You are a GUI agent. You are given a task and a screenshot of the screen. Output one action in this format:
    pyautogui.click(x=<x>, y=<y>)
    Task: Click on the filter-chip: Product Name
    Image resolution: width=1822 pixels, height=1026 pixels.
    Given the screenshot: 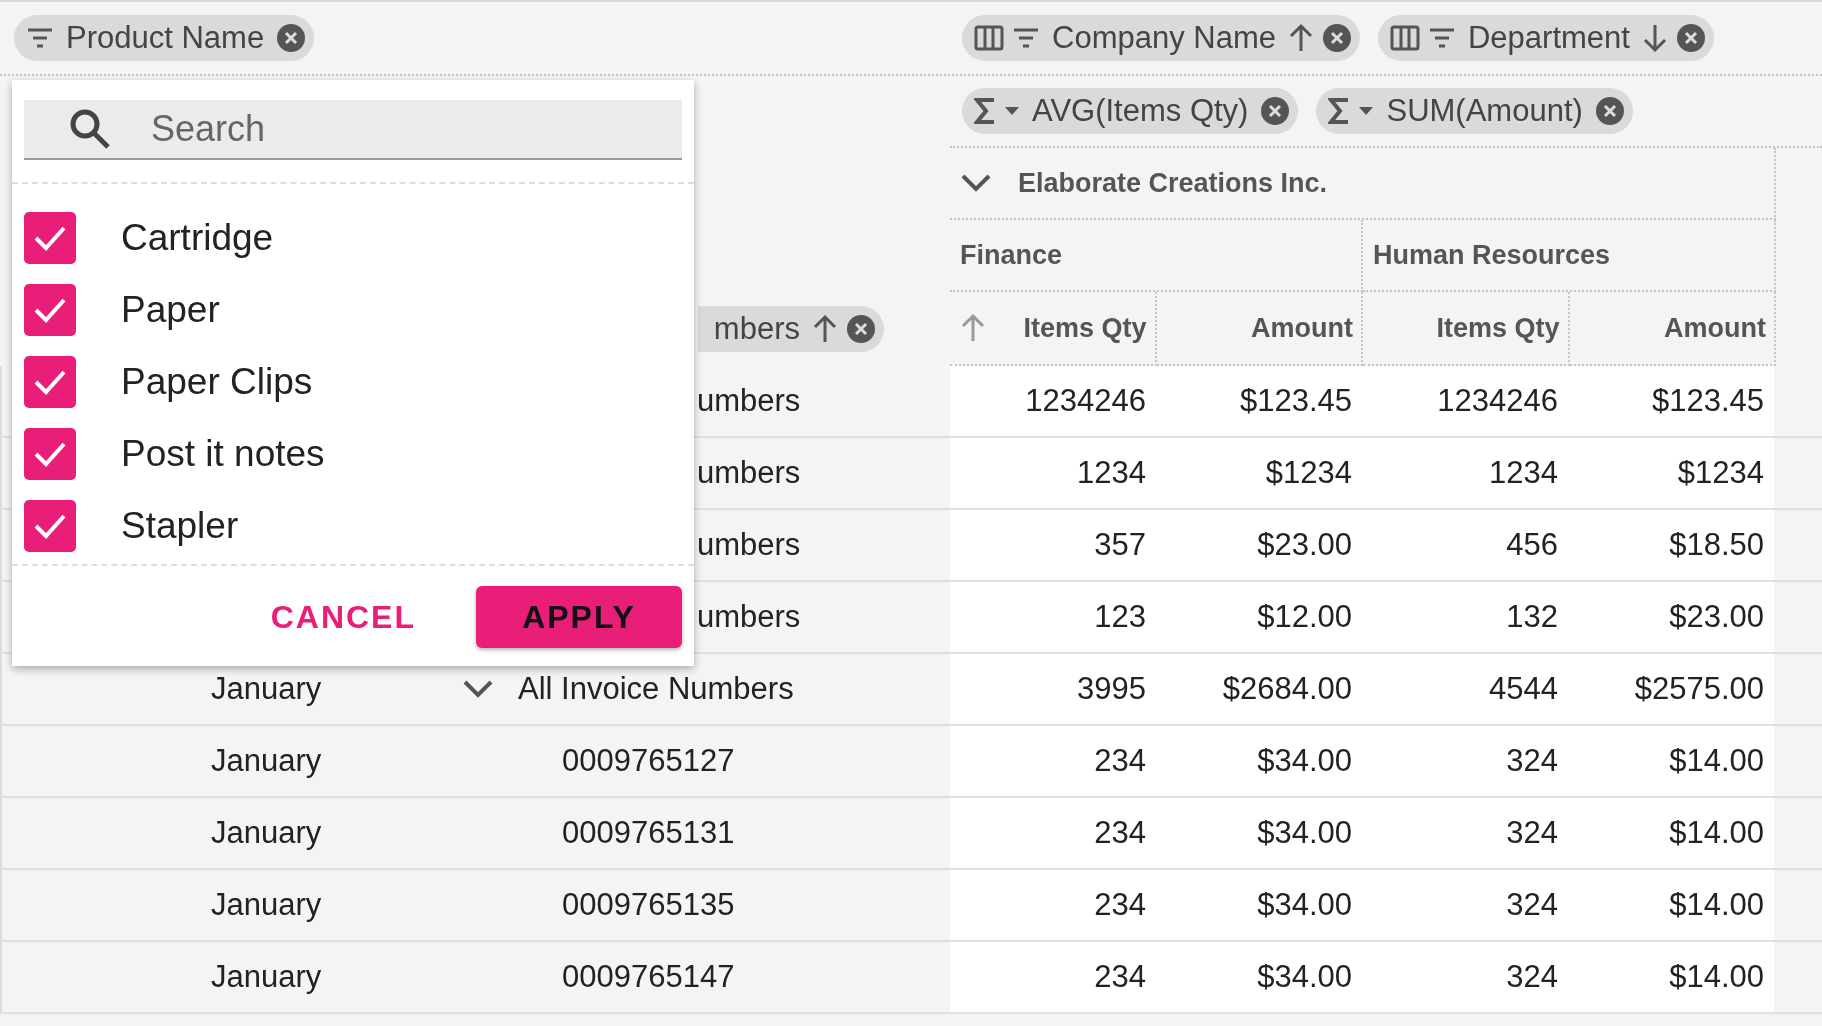 What is the action you would take?
    pyautogui.click(x=164, y=38)
    